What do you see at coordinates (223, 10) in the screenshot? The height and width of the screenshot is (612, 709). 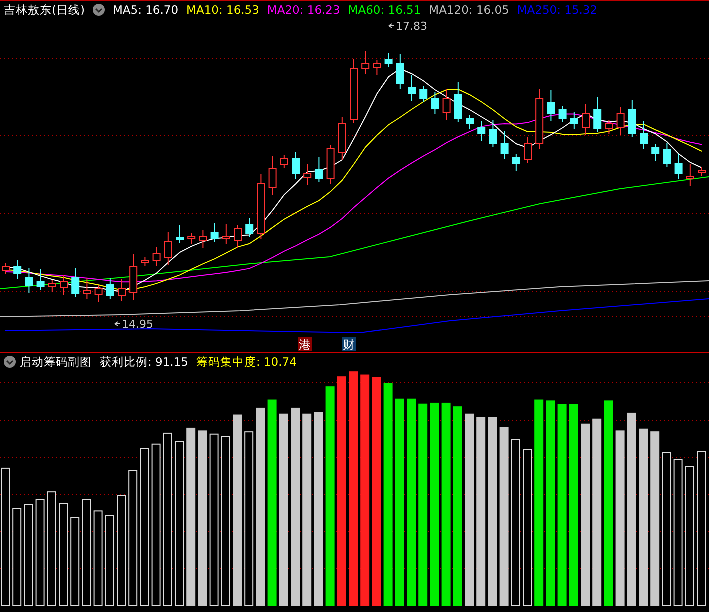 I see `ma-value: MA10: 16.53` at bounding box center [223, 10].